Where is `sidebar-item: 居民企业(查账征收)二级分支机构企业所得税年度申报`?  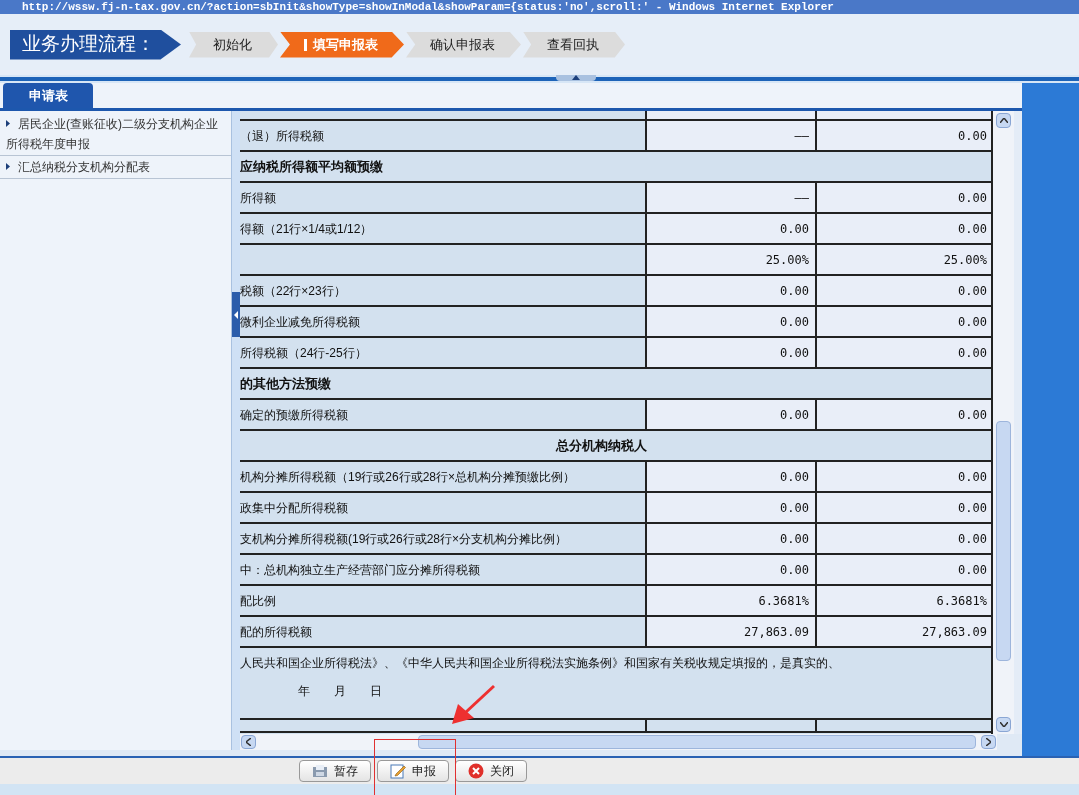 sidebar-item: 居民企业(查账征收)二级分支机构企业所得税年度申报 is located at coordinates (115, 134).